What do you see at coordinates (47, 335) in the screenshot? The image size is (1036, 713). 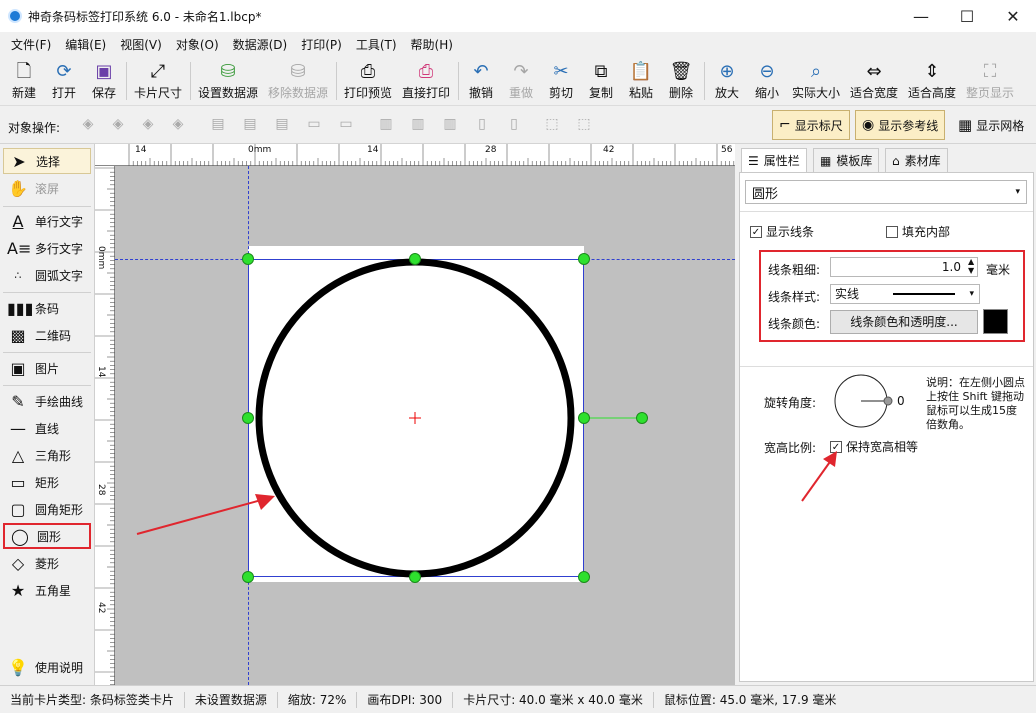 I see `tool-qrcode: ▩ 二维码` at bounding box center [47, 335].